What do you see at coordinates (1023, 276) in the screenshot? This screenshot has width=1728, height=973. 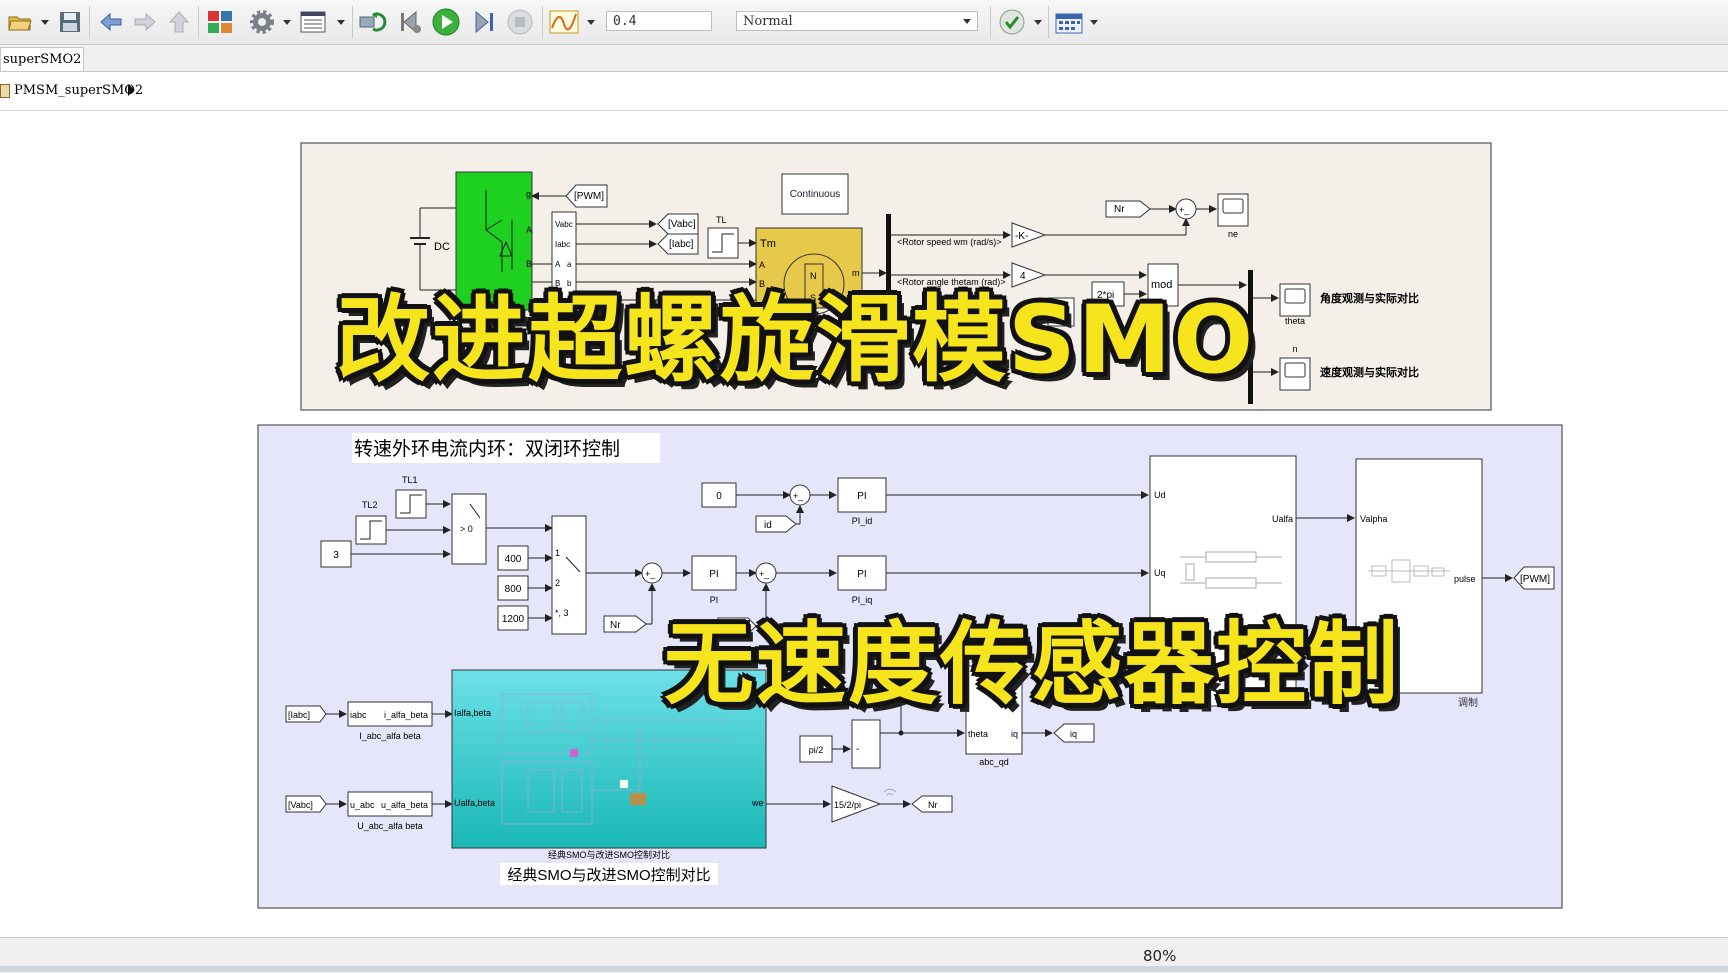 I see `svg-text: 4` at bounding box center [1023, 276].